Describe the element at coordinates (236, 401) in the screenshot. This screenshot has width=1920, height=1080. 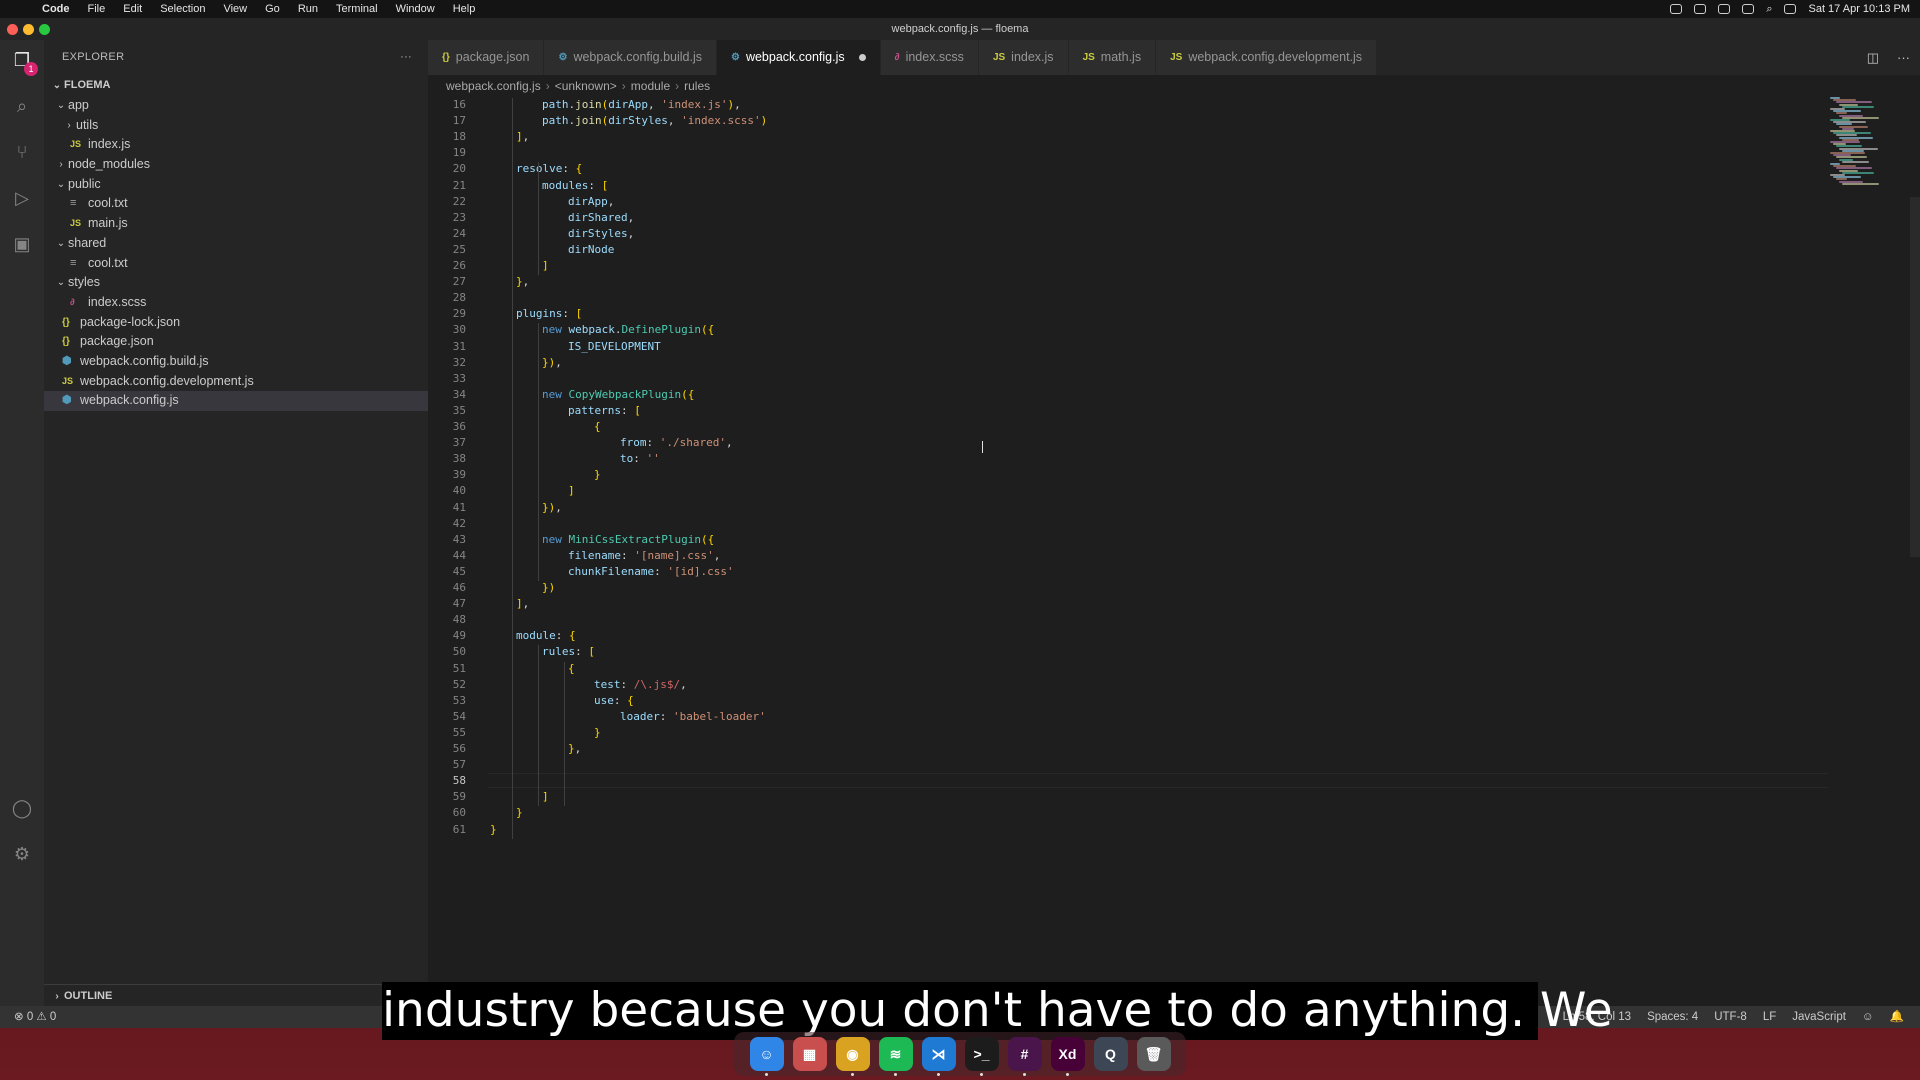
I see `tree-item: ⬢ webpack.config.js` at that location.